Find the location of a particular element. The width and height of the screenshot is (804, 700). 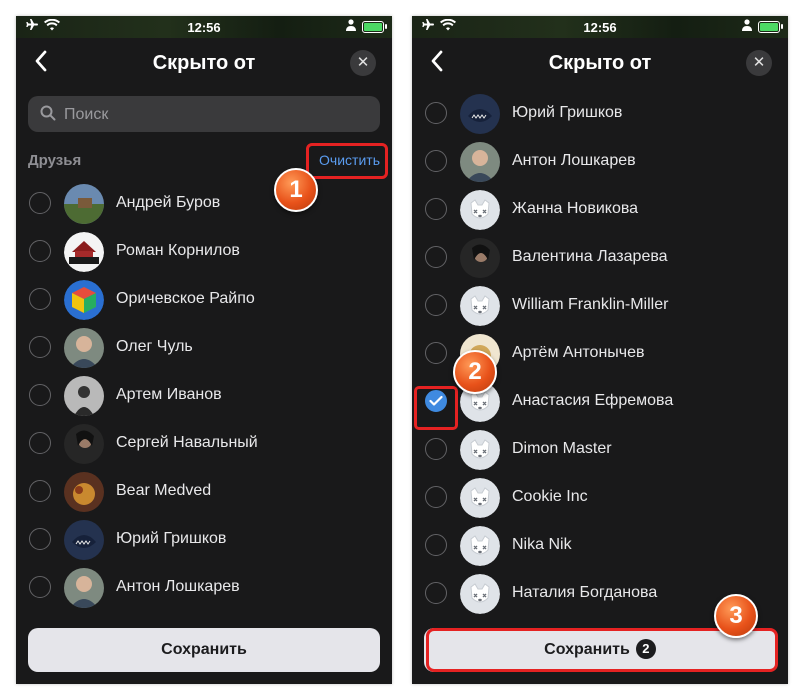

friend-name: Жанна Новикова is located at coordinates (575, 208).